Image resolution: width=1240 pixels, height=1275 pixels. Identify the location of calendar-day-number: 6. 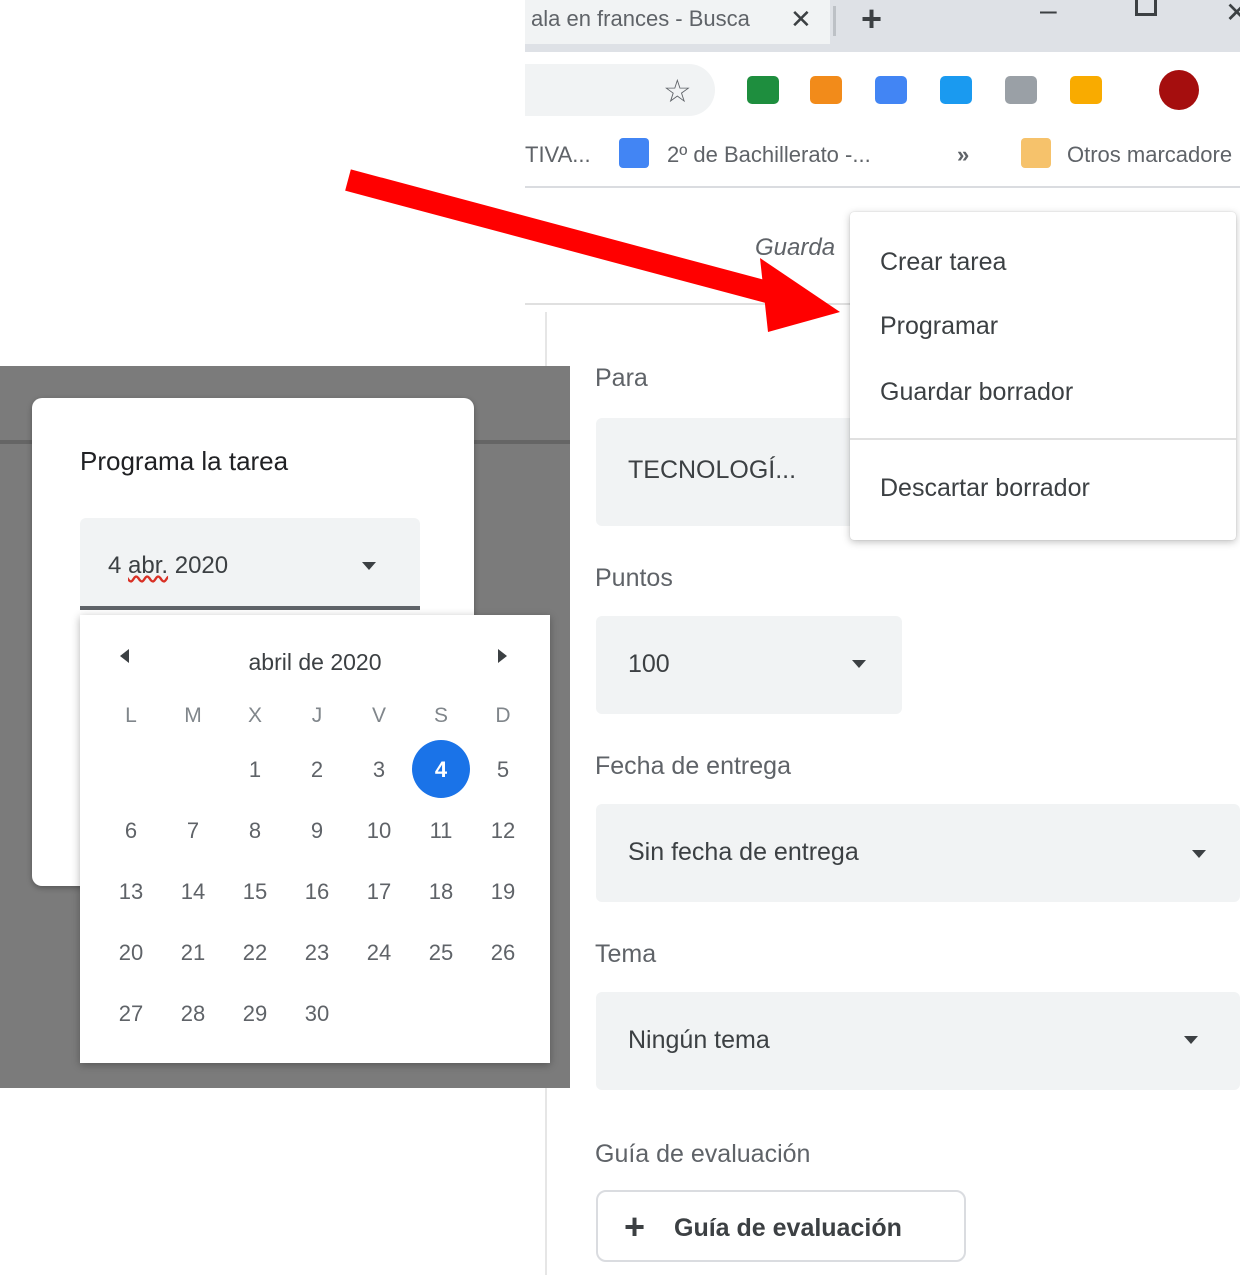
(131, 830).